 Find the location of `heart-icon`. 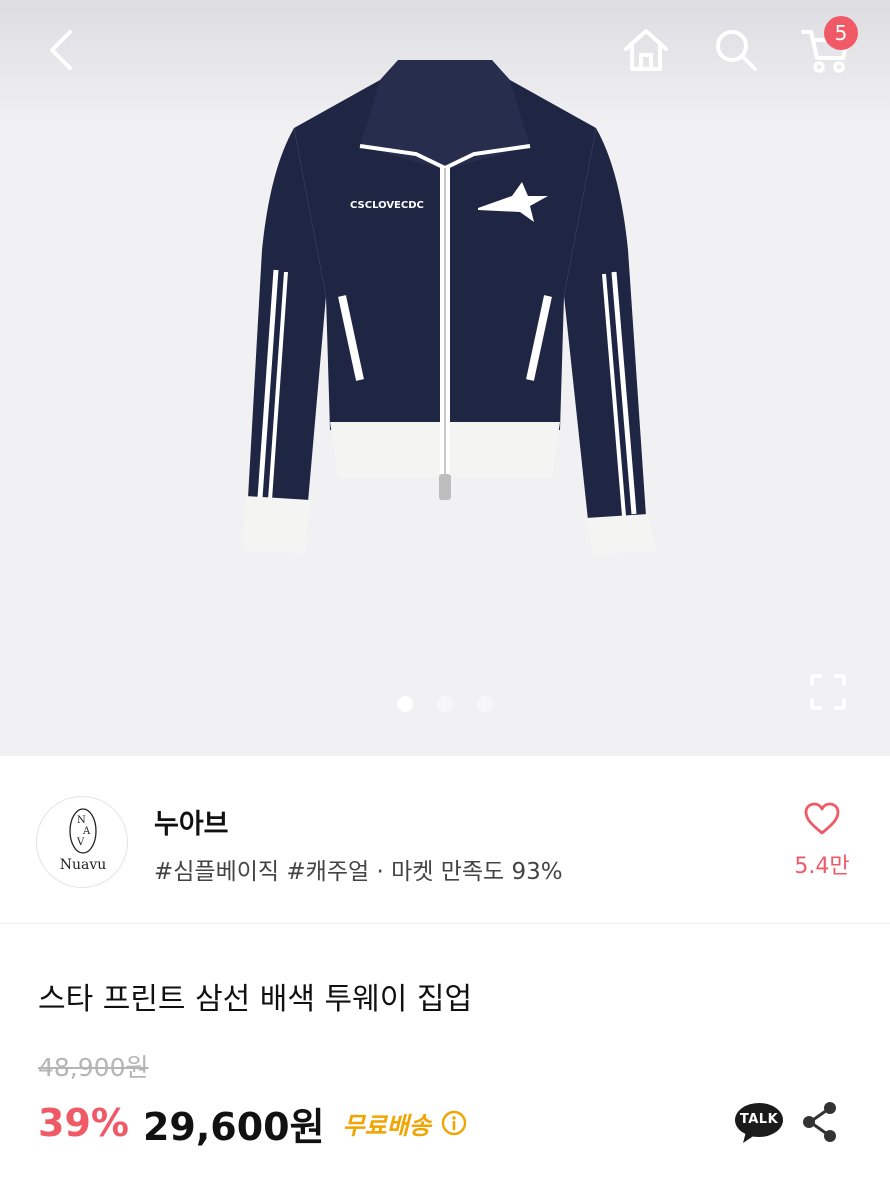

heart-icon is located at coordinates (822, 818).